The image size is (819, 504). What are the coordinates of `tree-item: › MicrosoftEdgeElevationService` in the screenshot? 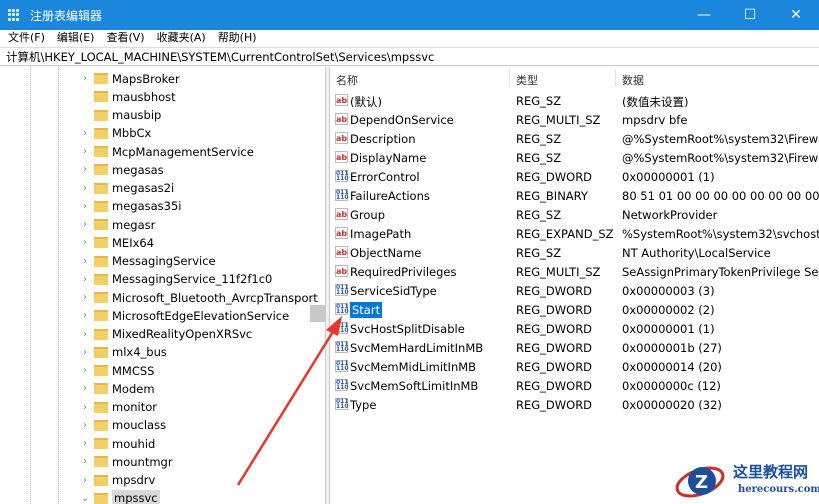 It's located at (183, 315).